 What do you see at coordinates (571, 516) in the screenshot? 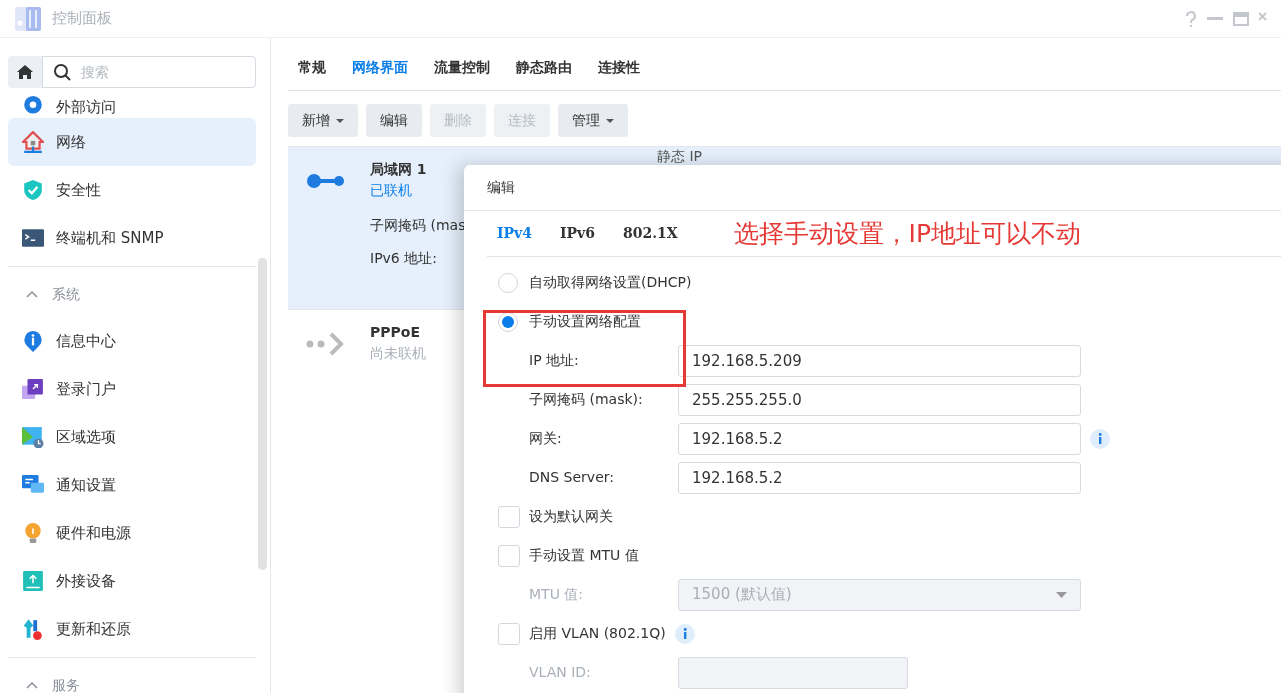
I see `checkbox-label: 设为默认网关` at bounding box center [571, 516].